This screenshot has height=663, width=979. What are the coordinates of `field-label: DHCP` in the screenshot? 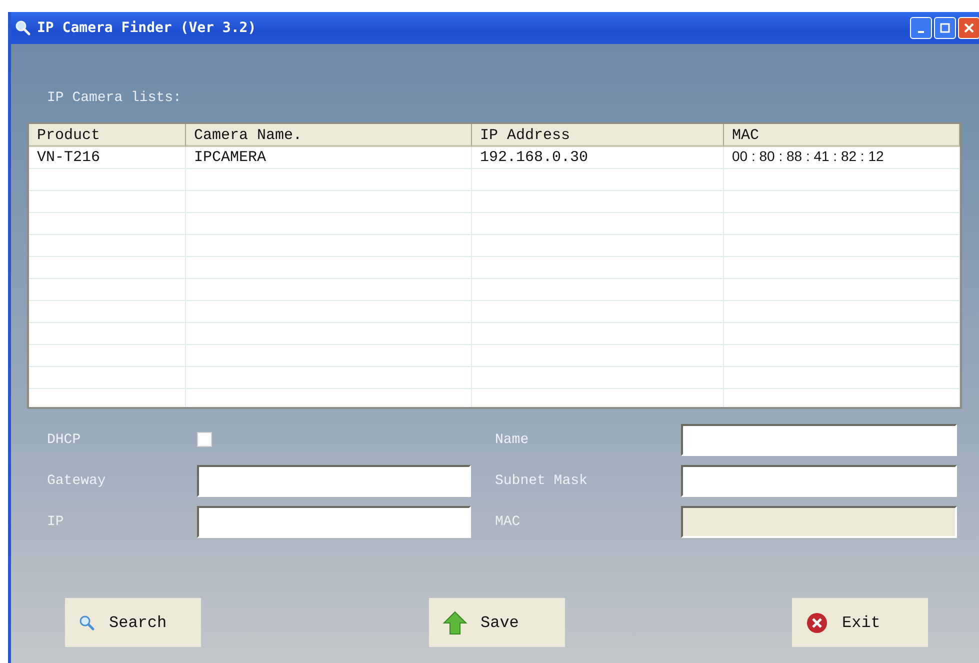 It's located at (64, 440).